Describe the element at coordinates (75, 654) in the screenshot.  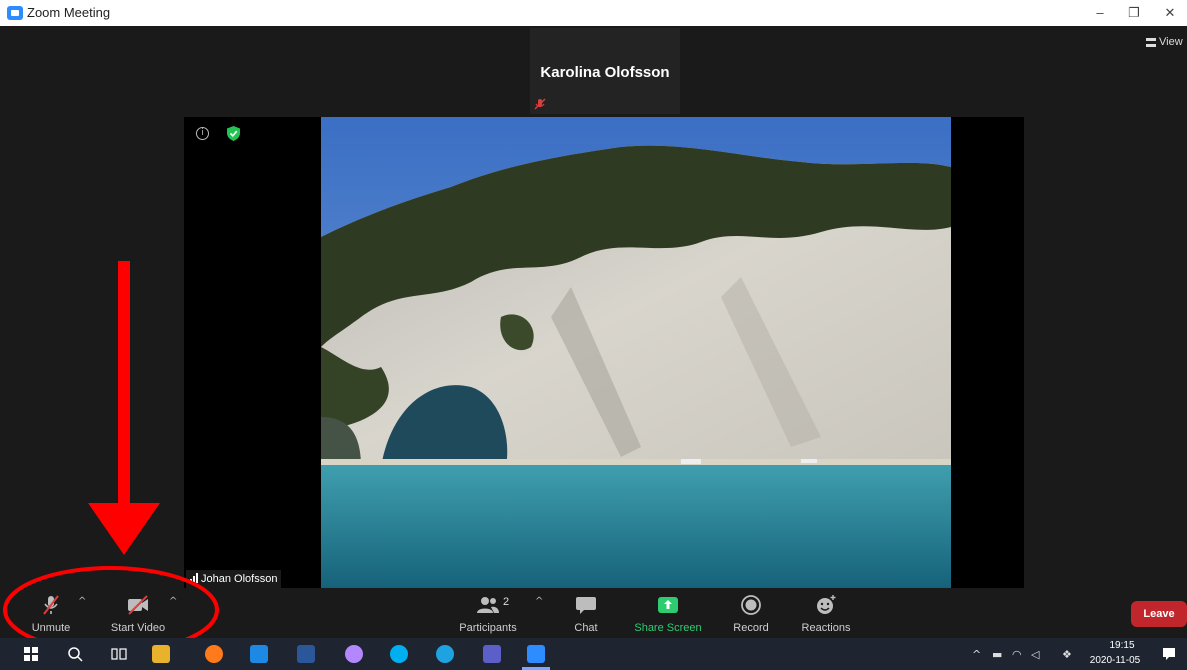
I see `search-icon` at that location.